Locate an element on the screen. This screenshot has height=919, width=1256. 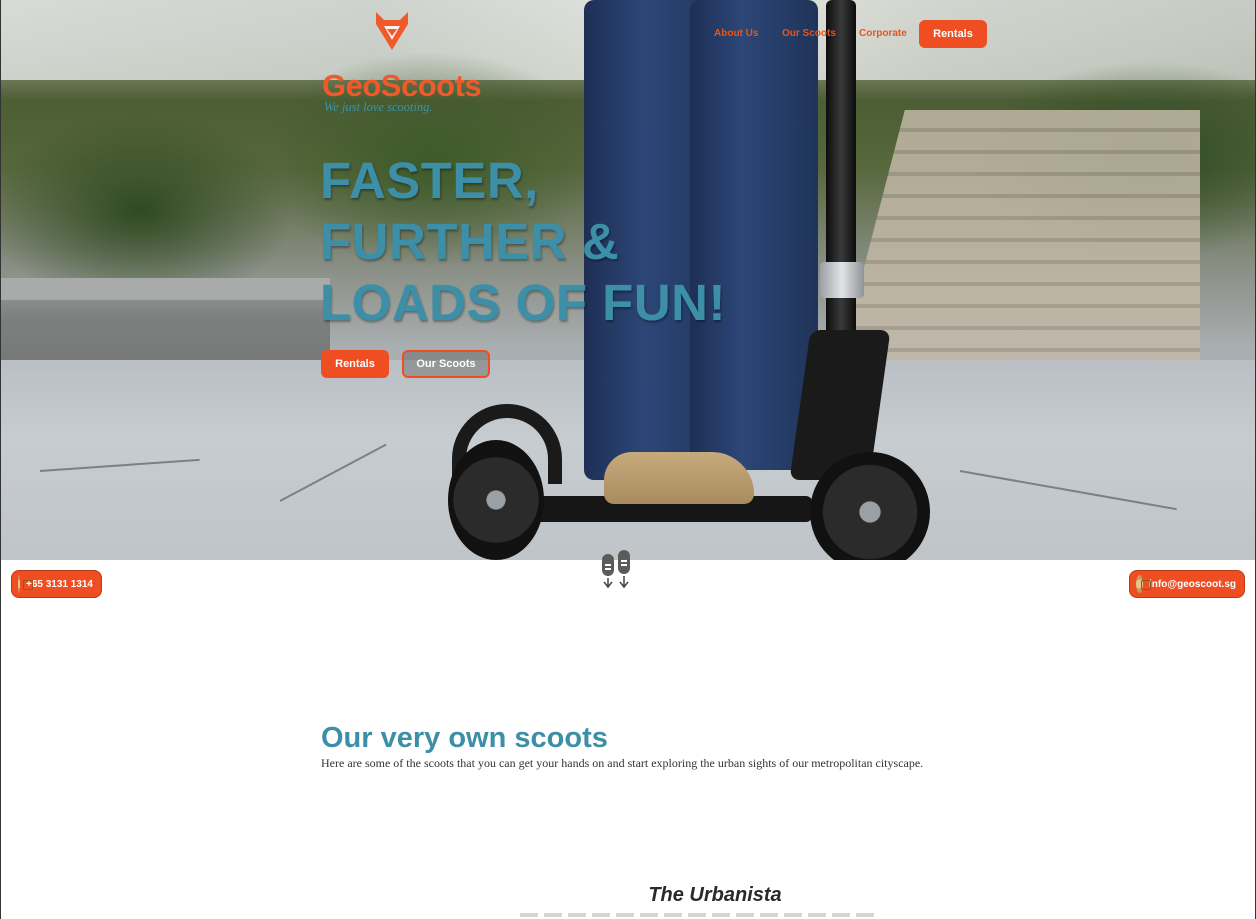
headline-line-3: LOADS OF FUN! is located at coordinates (523, 302).